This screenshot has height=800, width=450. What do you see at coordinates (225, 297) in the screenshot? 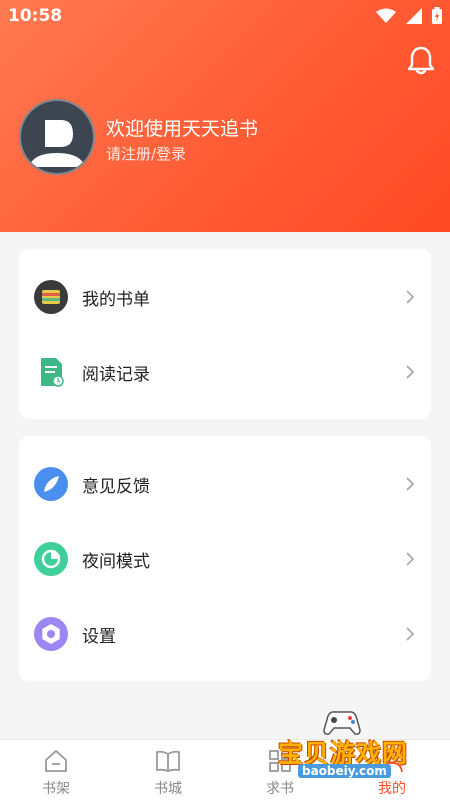
I see `menu-item-my-booklist: 我的书单` at bounding box center [225, 297].